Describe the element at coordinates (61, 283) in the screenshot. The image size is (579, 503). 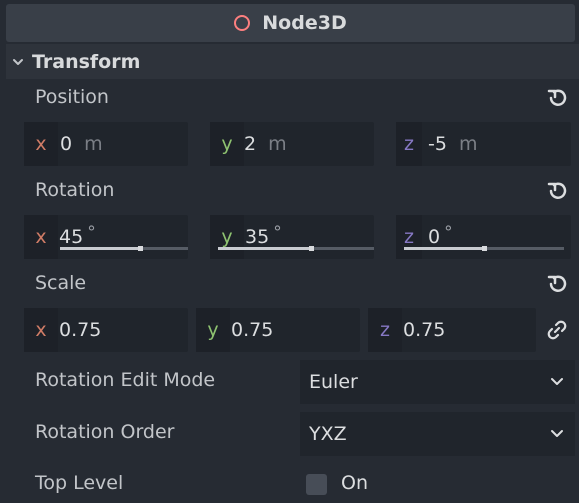
I see `scale-label: Scale` at that location.